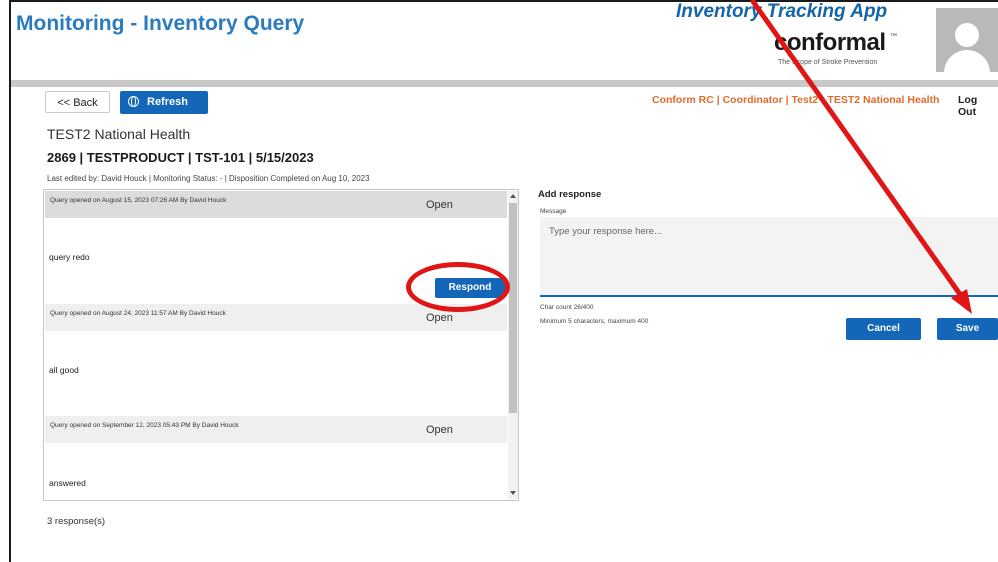 The image size is (998, 562). I want to click on avatar-placeholder-icon, so click(967, 40).